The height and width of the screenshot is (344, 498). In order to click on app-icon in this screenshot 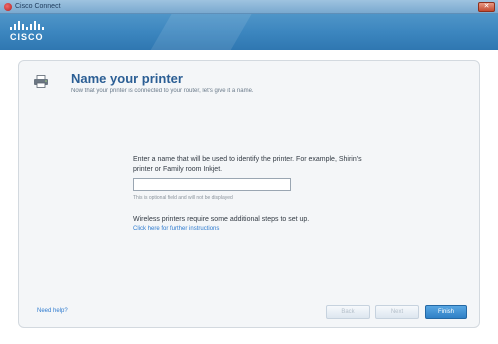, I will do `click(8, 7)`.